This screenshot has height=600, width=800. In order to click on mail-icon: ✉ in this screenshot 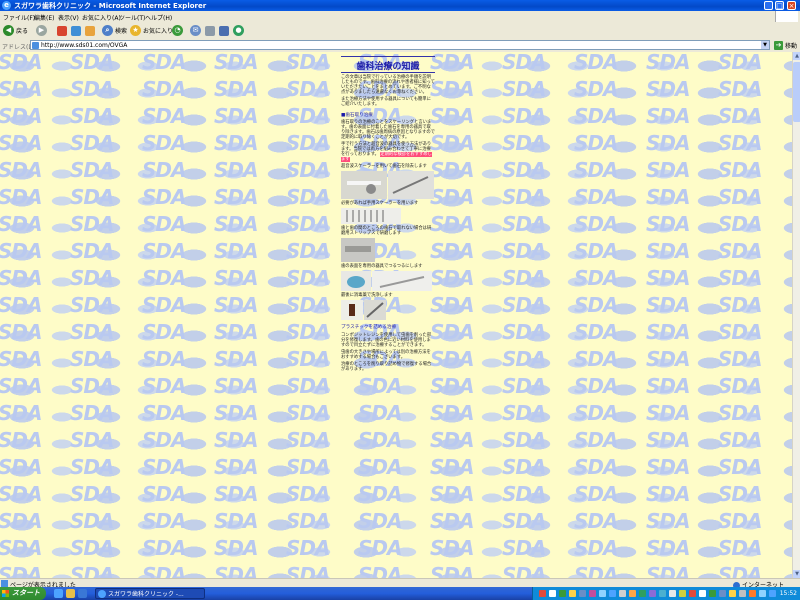, I will do `click(195, 30)`.